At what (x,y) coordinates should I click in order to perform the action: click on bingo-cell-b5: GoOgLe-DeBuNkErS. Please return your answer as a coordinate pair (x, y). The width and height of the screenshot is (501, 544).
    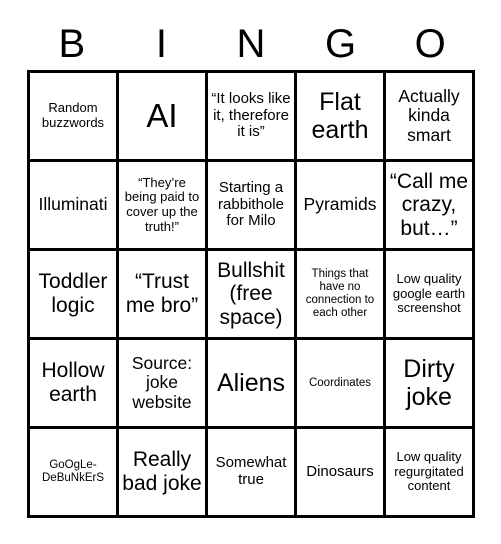
    Looking at the image, I should click on (74, 473).